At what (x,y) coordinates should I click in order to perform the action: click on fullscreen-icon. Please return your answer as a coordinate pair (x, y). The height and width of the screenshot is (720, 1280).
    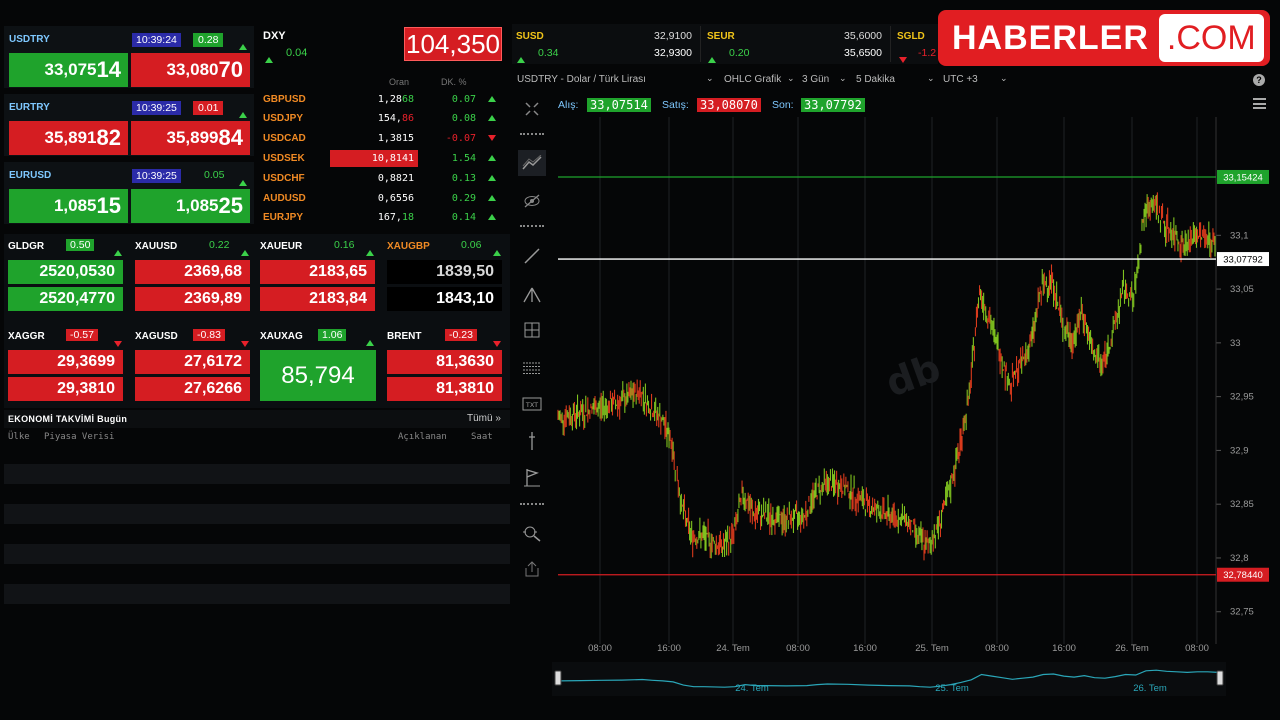
    Looking at the image, I should click on (532, 109).